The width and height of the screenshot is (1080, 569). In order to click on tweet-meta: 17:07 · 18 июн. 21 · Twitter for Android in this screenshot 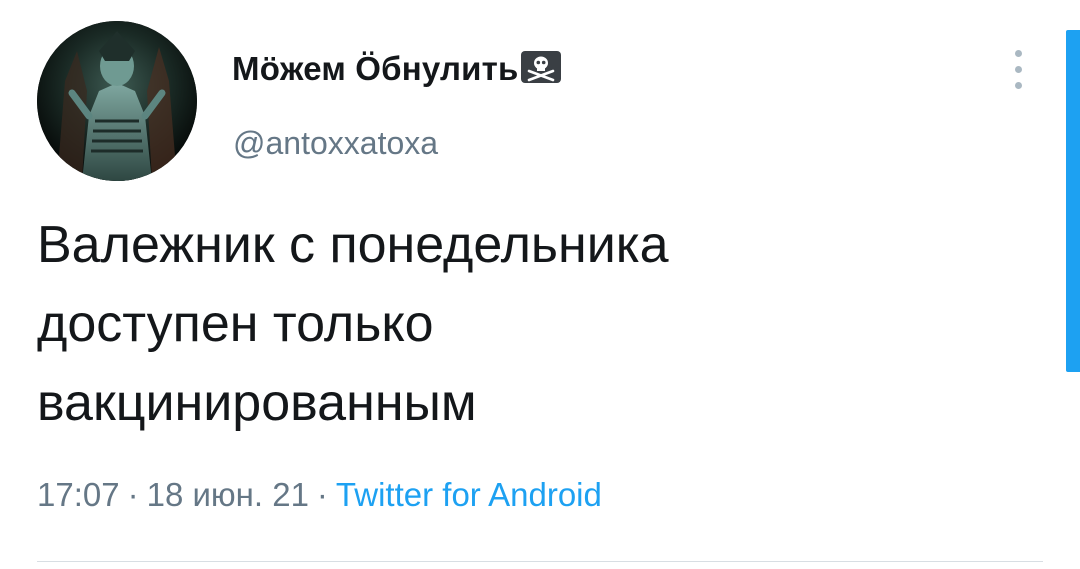, I will do `click(319, 495)`.